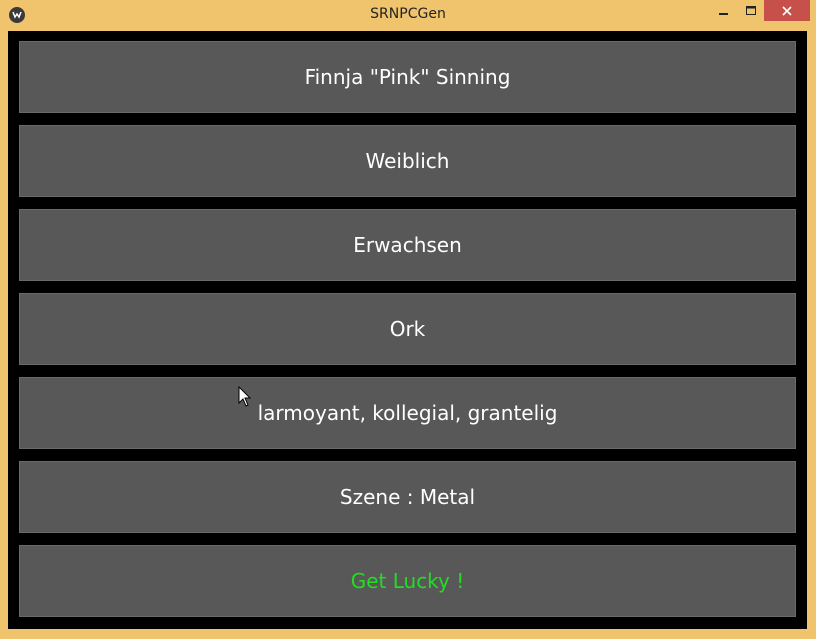 This screenshot has height=639, width=816. Describe the element at coordinates (407, 77) in the screenshot. I see `name-button: Finnja "Pink" Sinning` at that location.